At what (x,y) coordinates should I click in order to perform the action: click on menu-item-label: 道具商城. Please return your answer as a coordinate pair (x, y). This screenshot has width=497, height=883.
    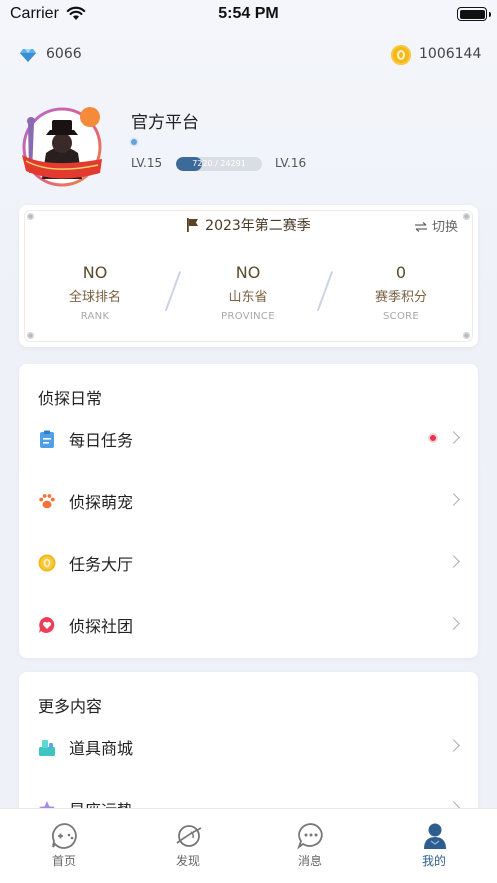
    Looking at the image, I should click on (101, 748).